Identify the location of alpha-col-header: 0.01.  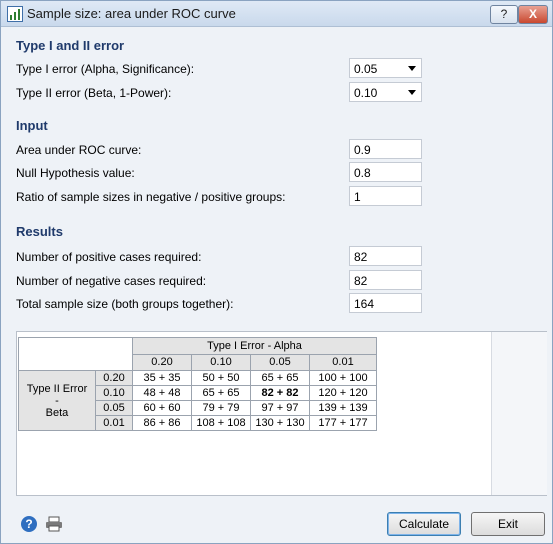
(343, 362).